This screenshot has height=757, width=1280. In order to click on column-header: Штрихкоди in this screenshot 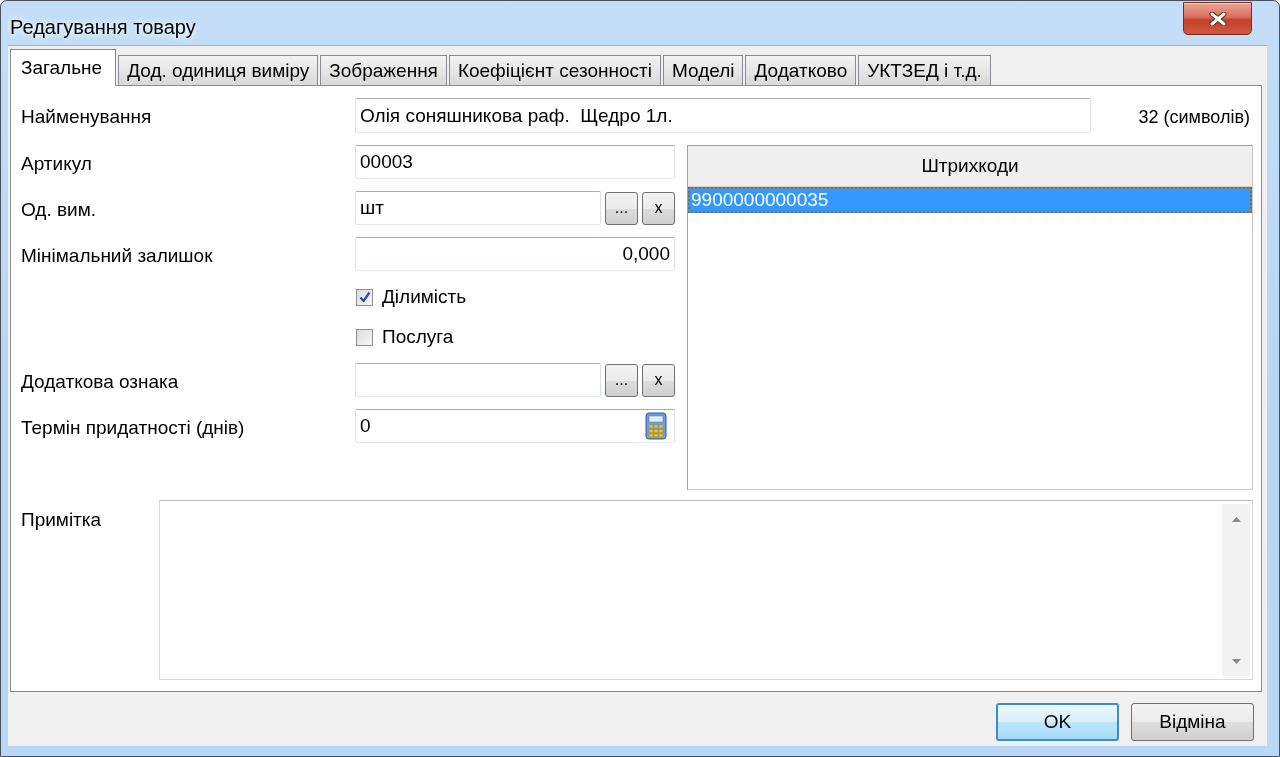, I will do `click(970, 166)`.